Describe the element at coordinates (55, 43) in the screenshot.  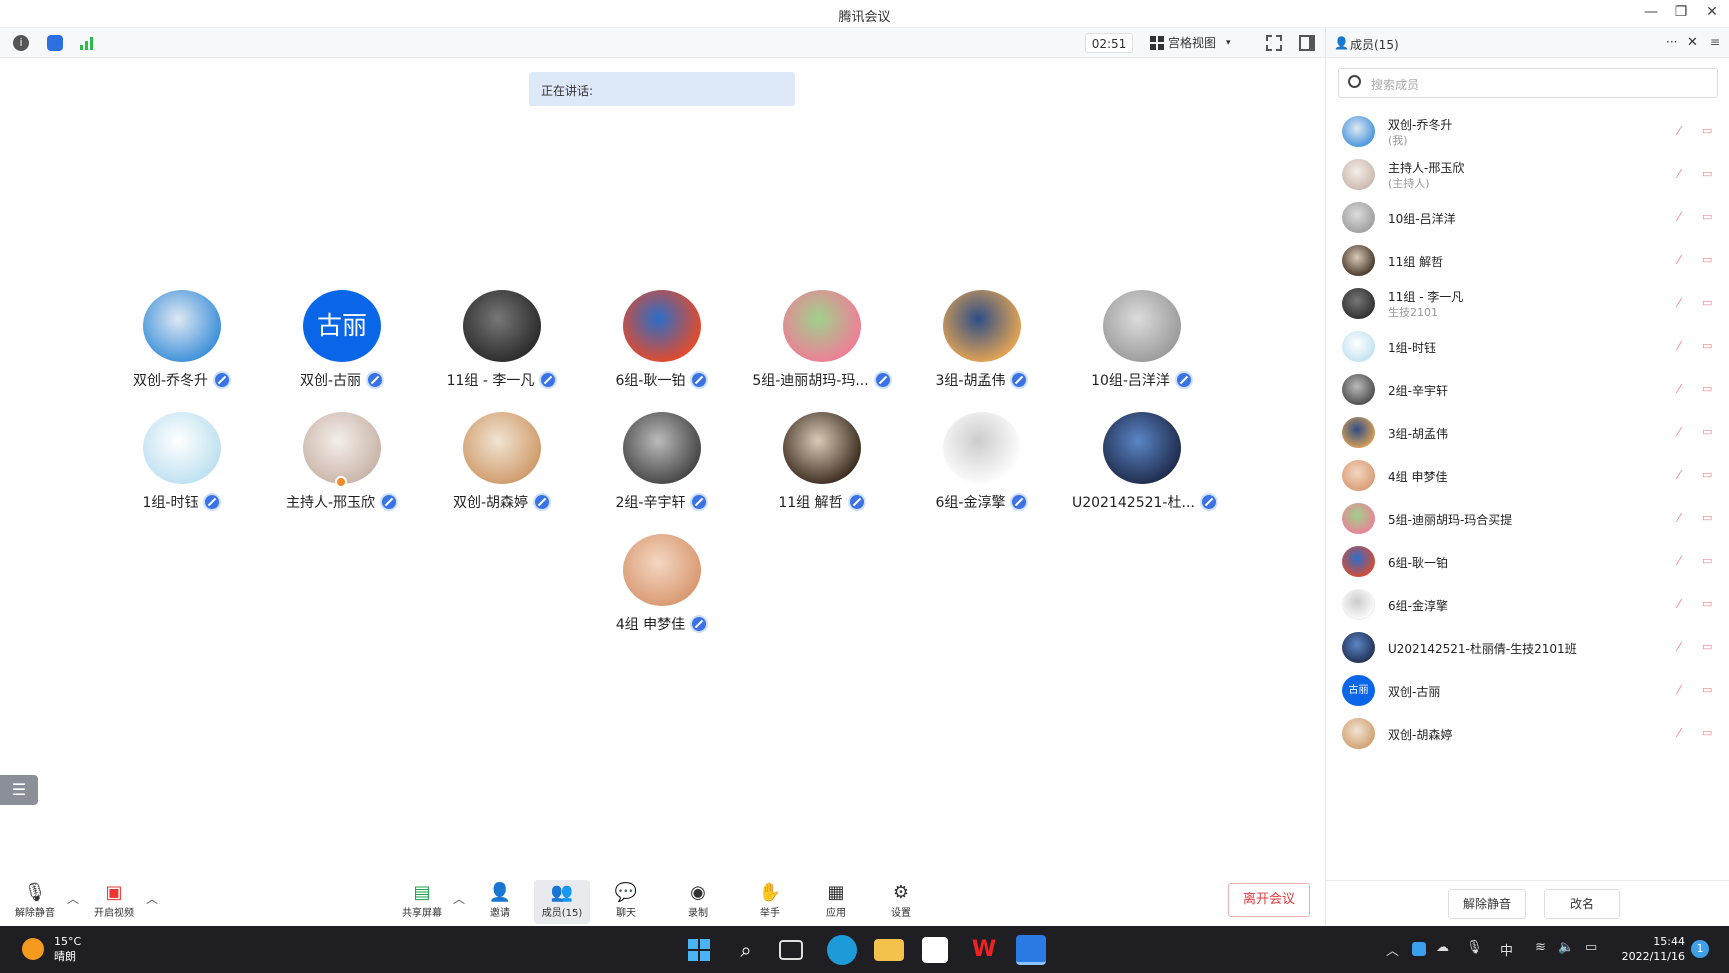
I see `shield-icon` at that location.